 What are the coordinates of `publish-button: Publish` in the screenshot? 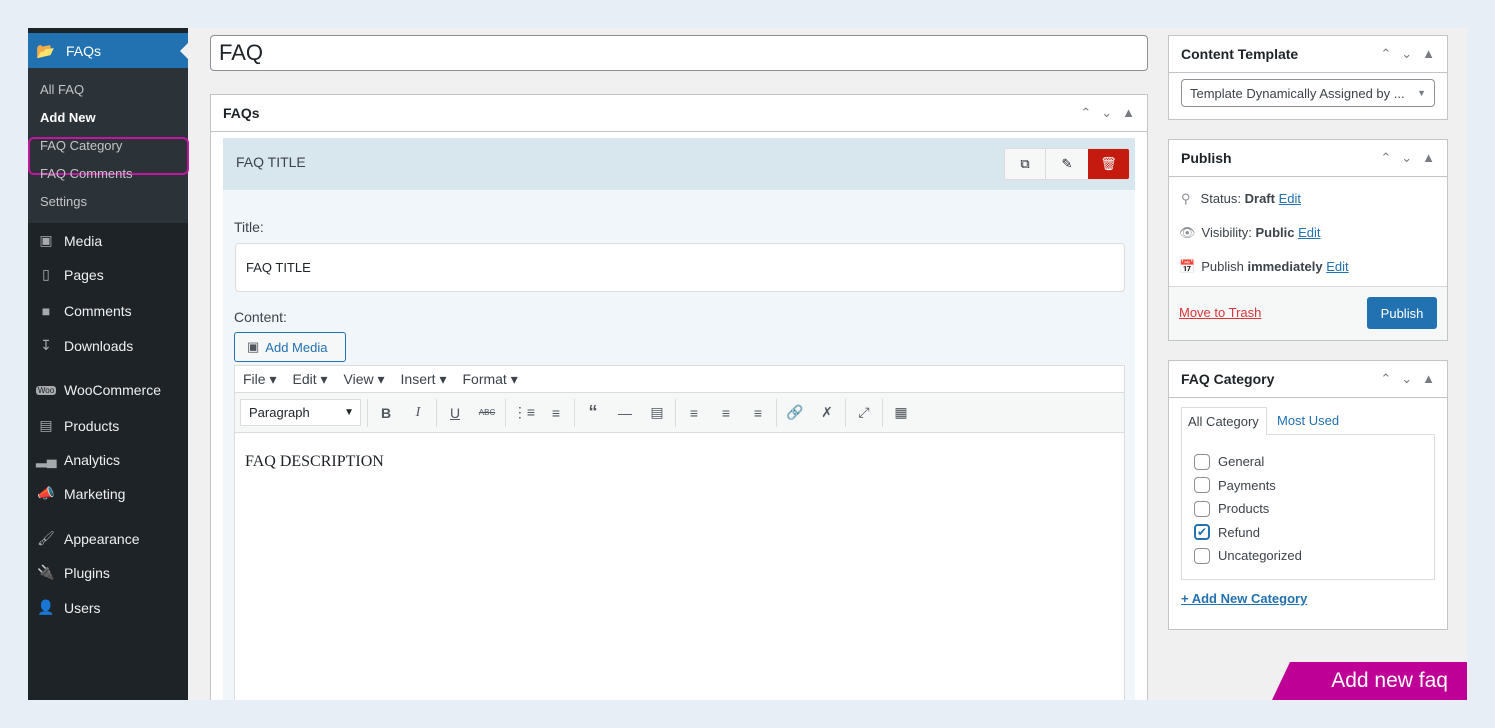 It's located at (1402, 313).